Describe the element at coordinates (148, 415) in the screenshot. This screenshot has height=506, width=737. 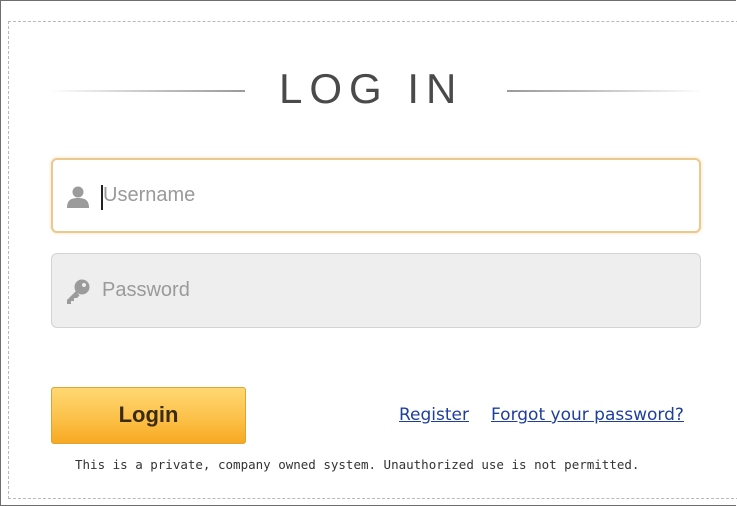
I see `login-button: Login` at that location.